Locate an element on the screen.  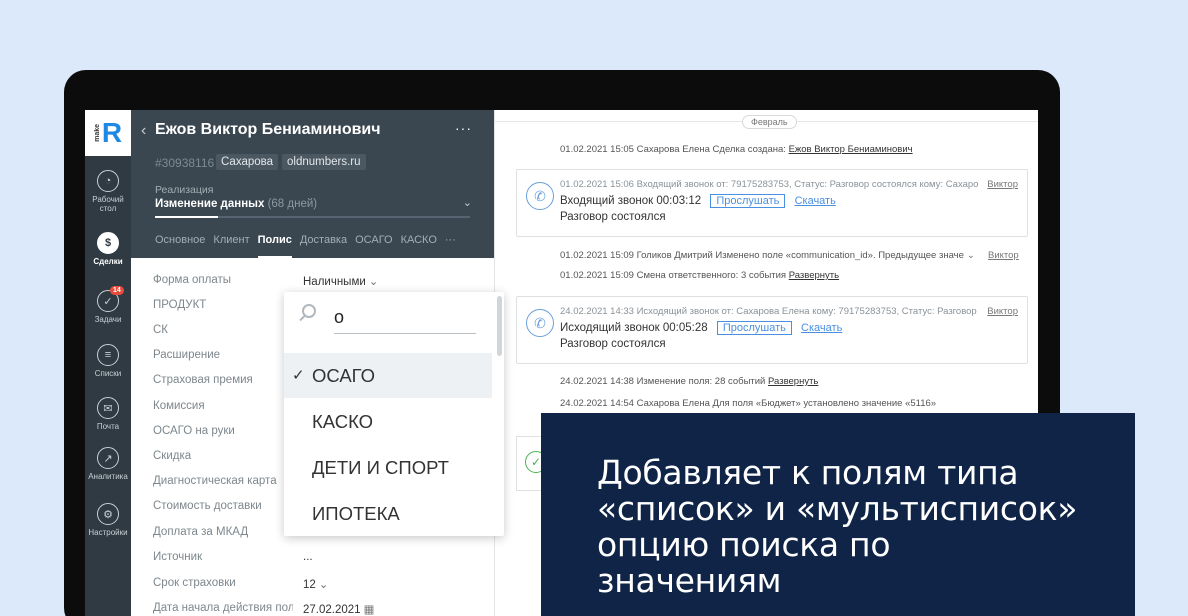
rail-label-analytics: Аналитика is located at coordinates (108, 476).